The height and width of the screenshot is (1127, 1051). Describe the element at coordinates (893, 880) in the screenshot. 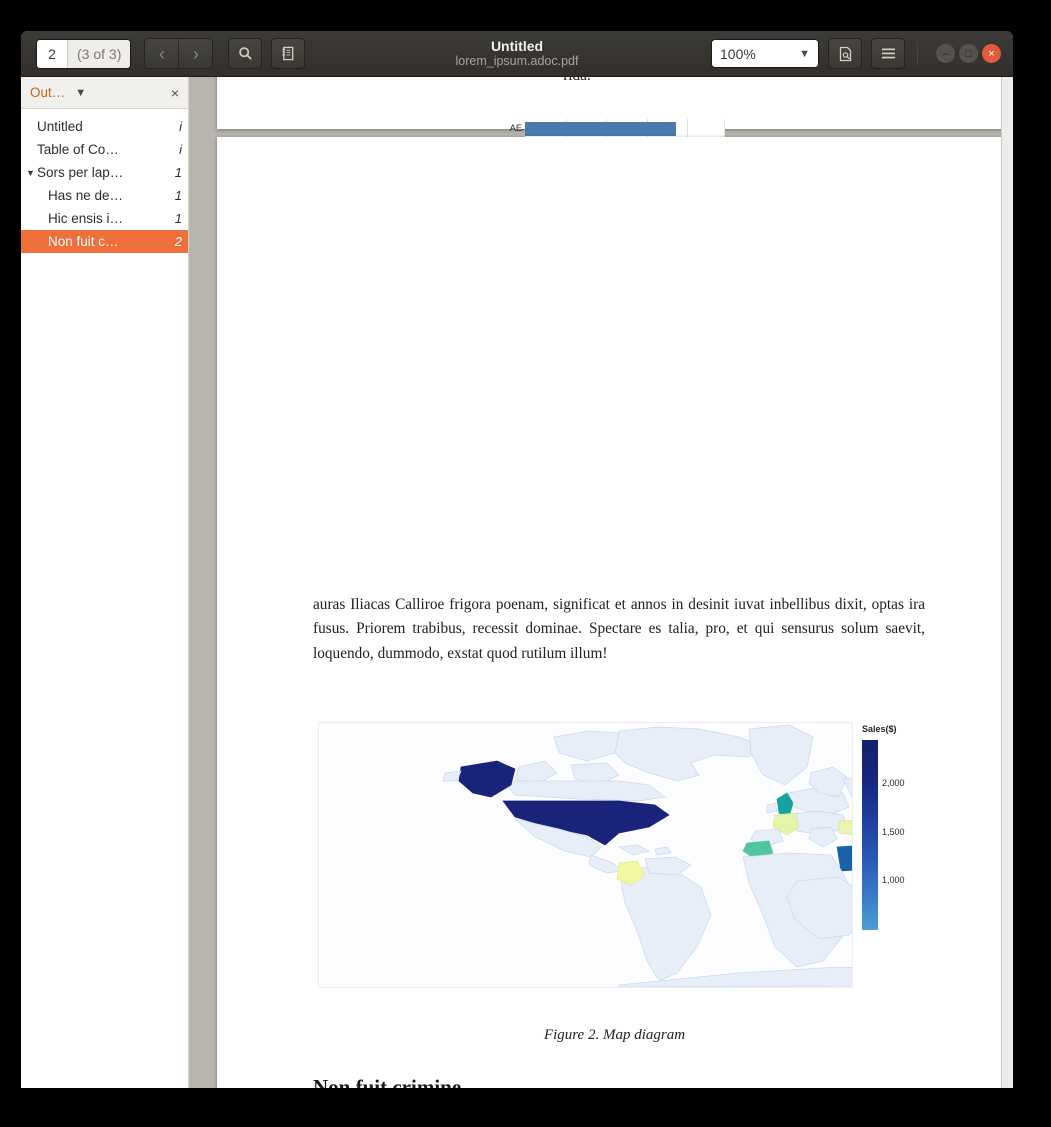

I see `colorbar-tick-label: 1,000` at that location.